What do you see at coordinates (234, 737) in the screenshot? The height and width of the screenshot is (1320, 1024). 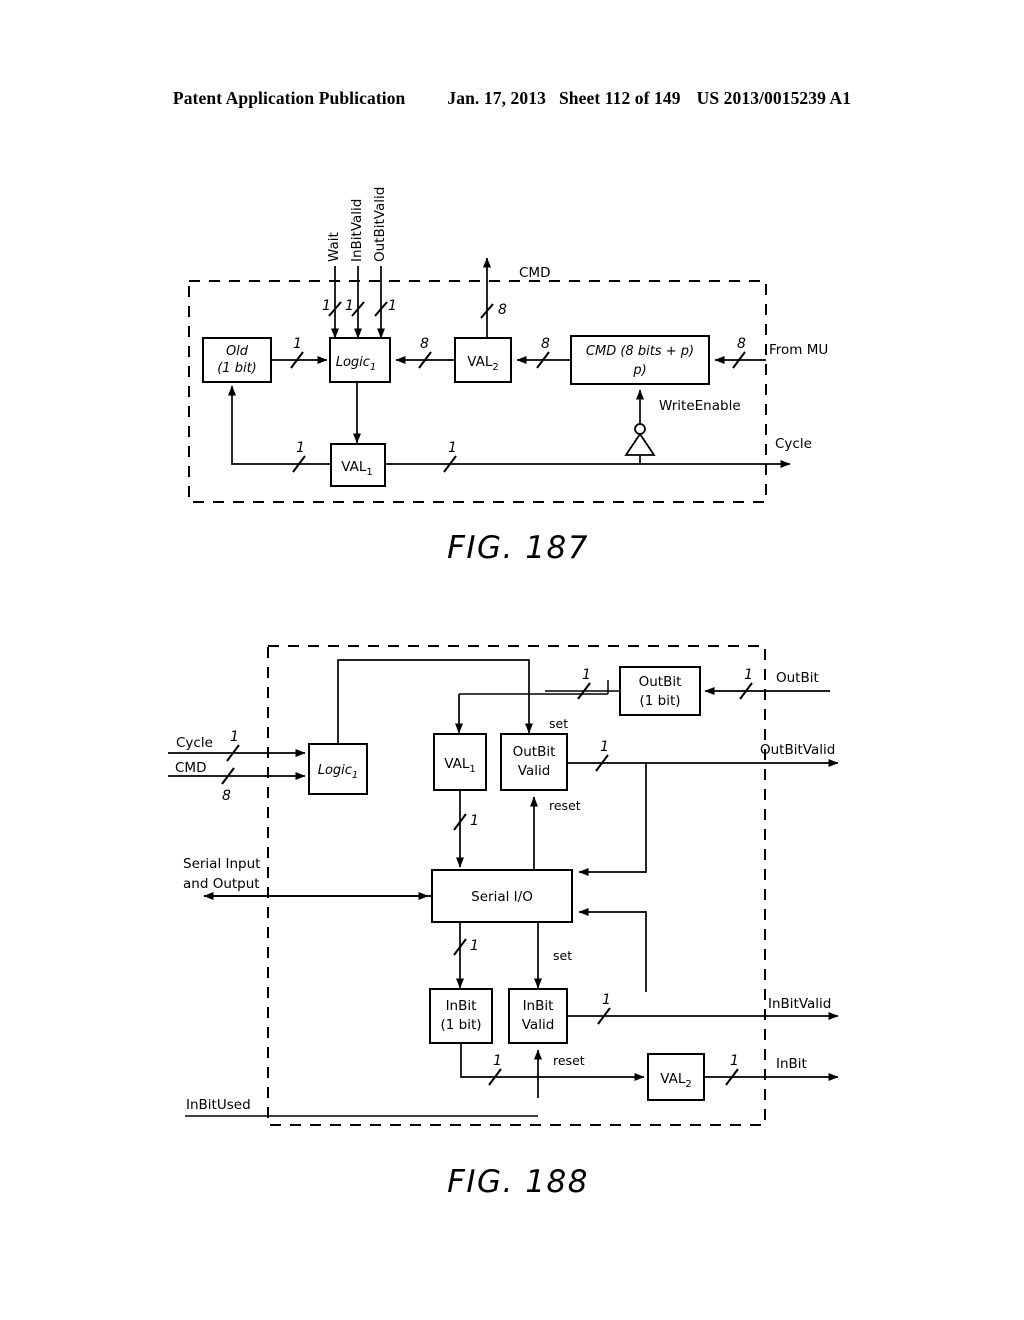 I see `bitwidth-cycle-in: 1` at bounding box center [234, 737].